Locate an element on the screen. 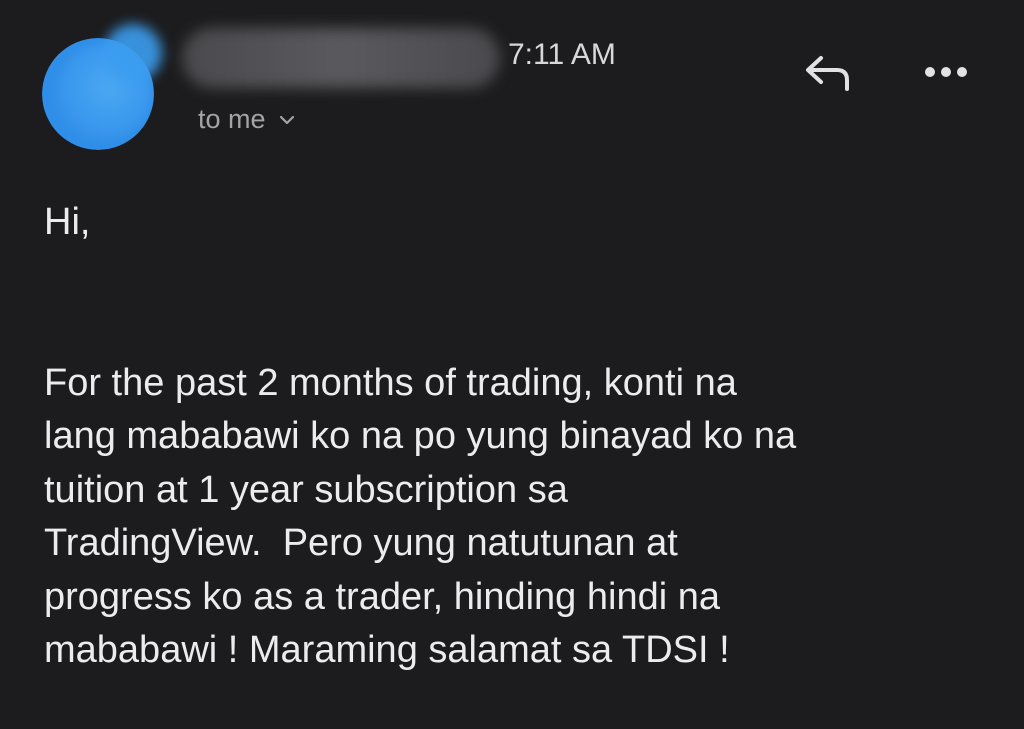 The height and width of the screenshot is (729, 1024). reply-button is located at coordinates (828, 72).